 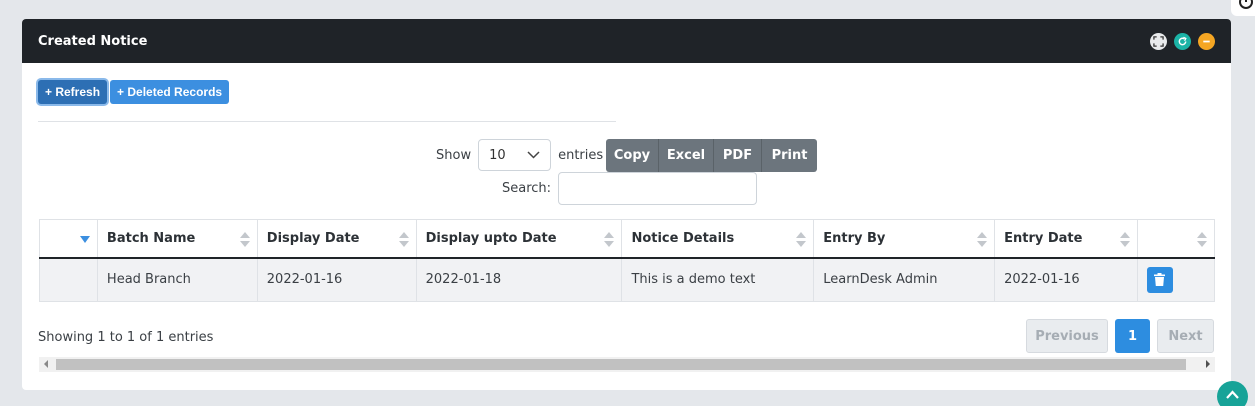 I want to click on column-header-action, so click(x=1176, y=239).